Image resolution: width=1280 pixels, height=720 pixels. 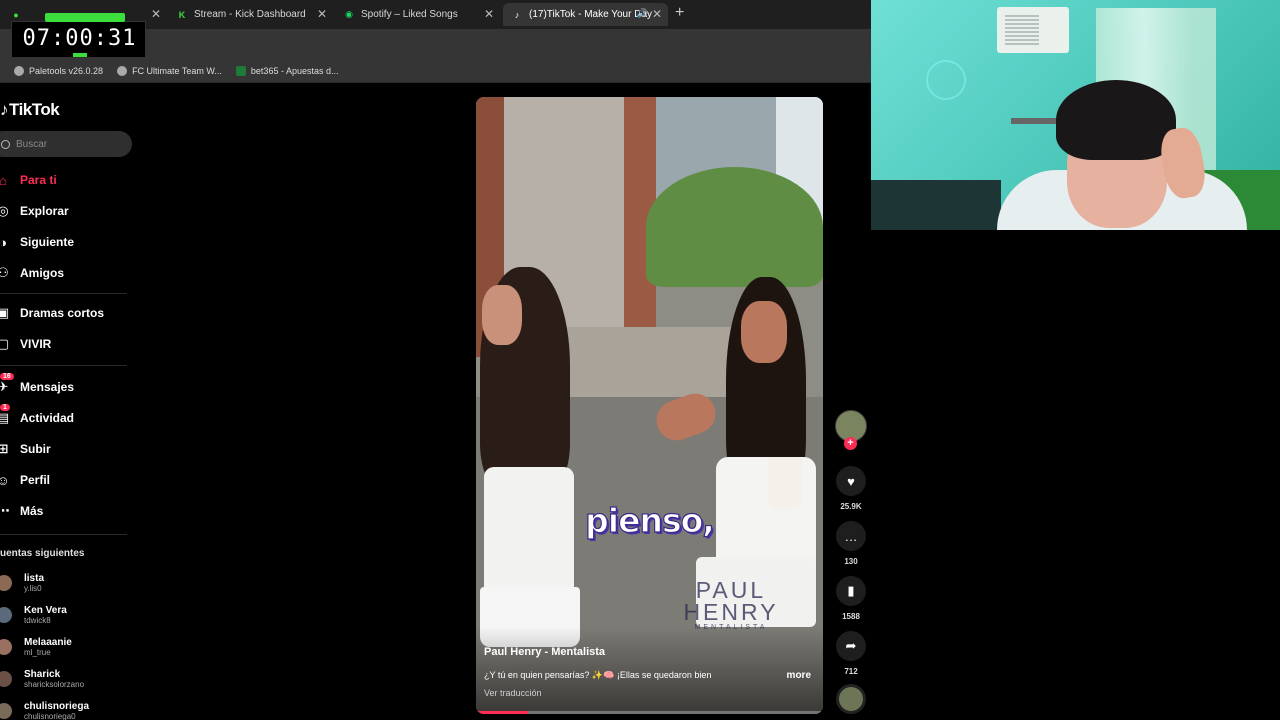 I want to click on nav-label: Subir, so click(x=35, y=449).